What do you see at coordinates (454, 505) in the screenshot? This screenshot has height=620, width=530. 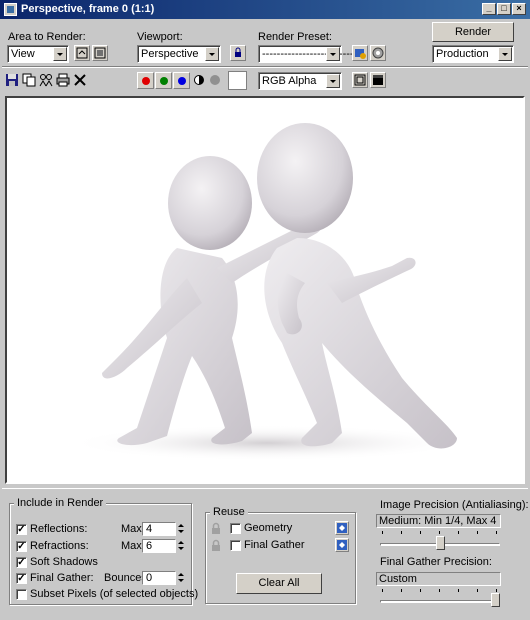 I see `image-precision-label: Image Precision (Antialiasing):` at bounding box center [454, 505].